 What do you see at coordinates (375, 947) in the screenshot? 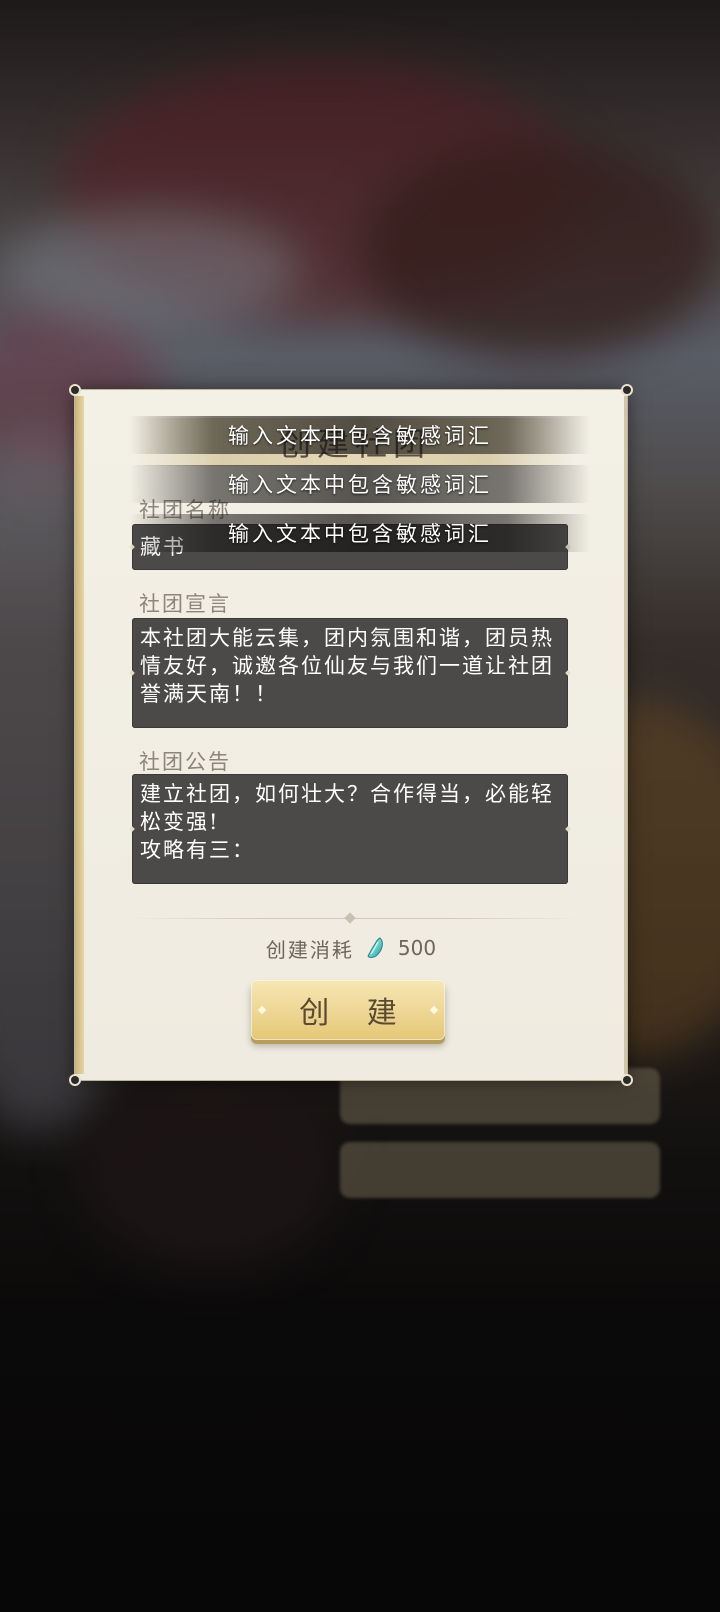
I see `spirit-jade-icon` at bounding box center [375, 947].